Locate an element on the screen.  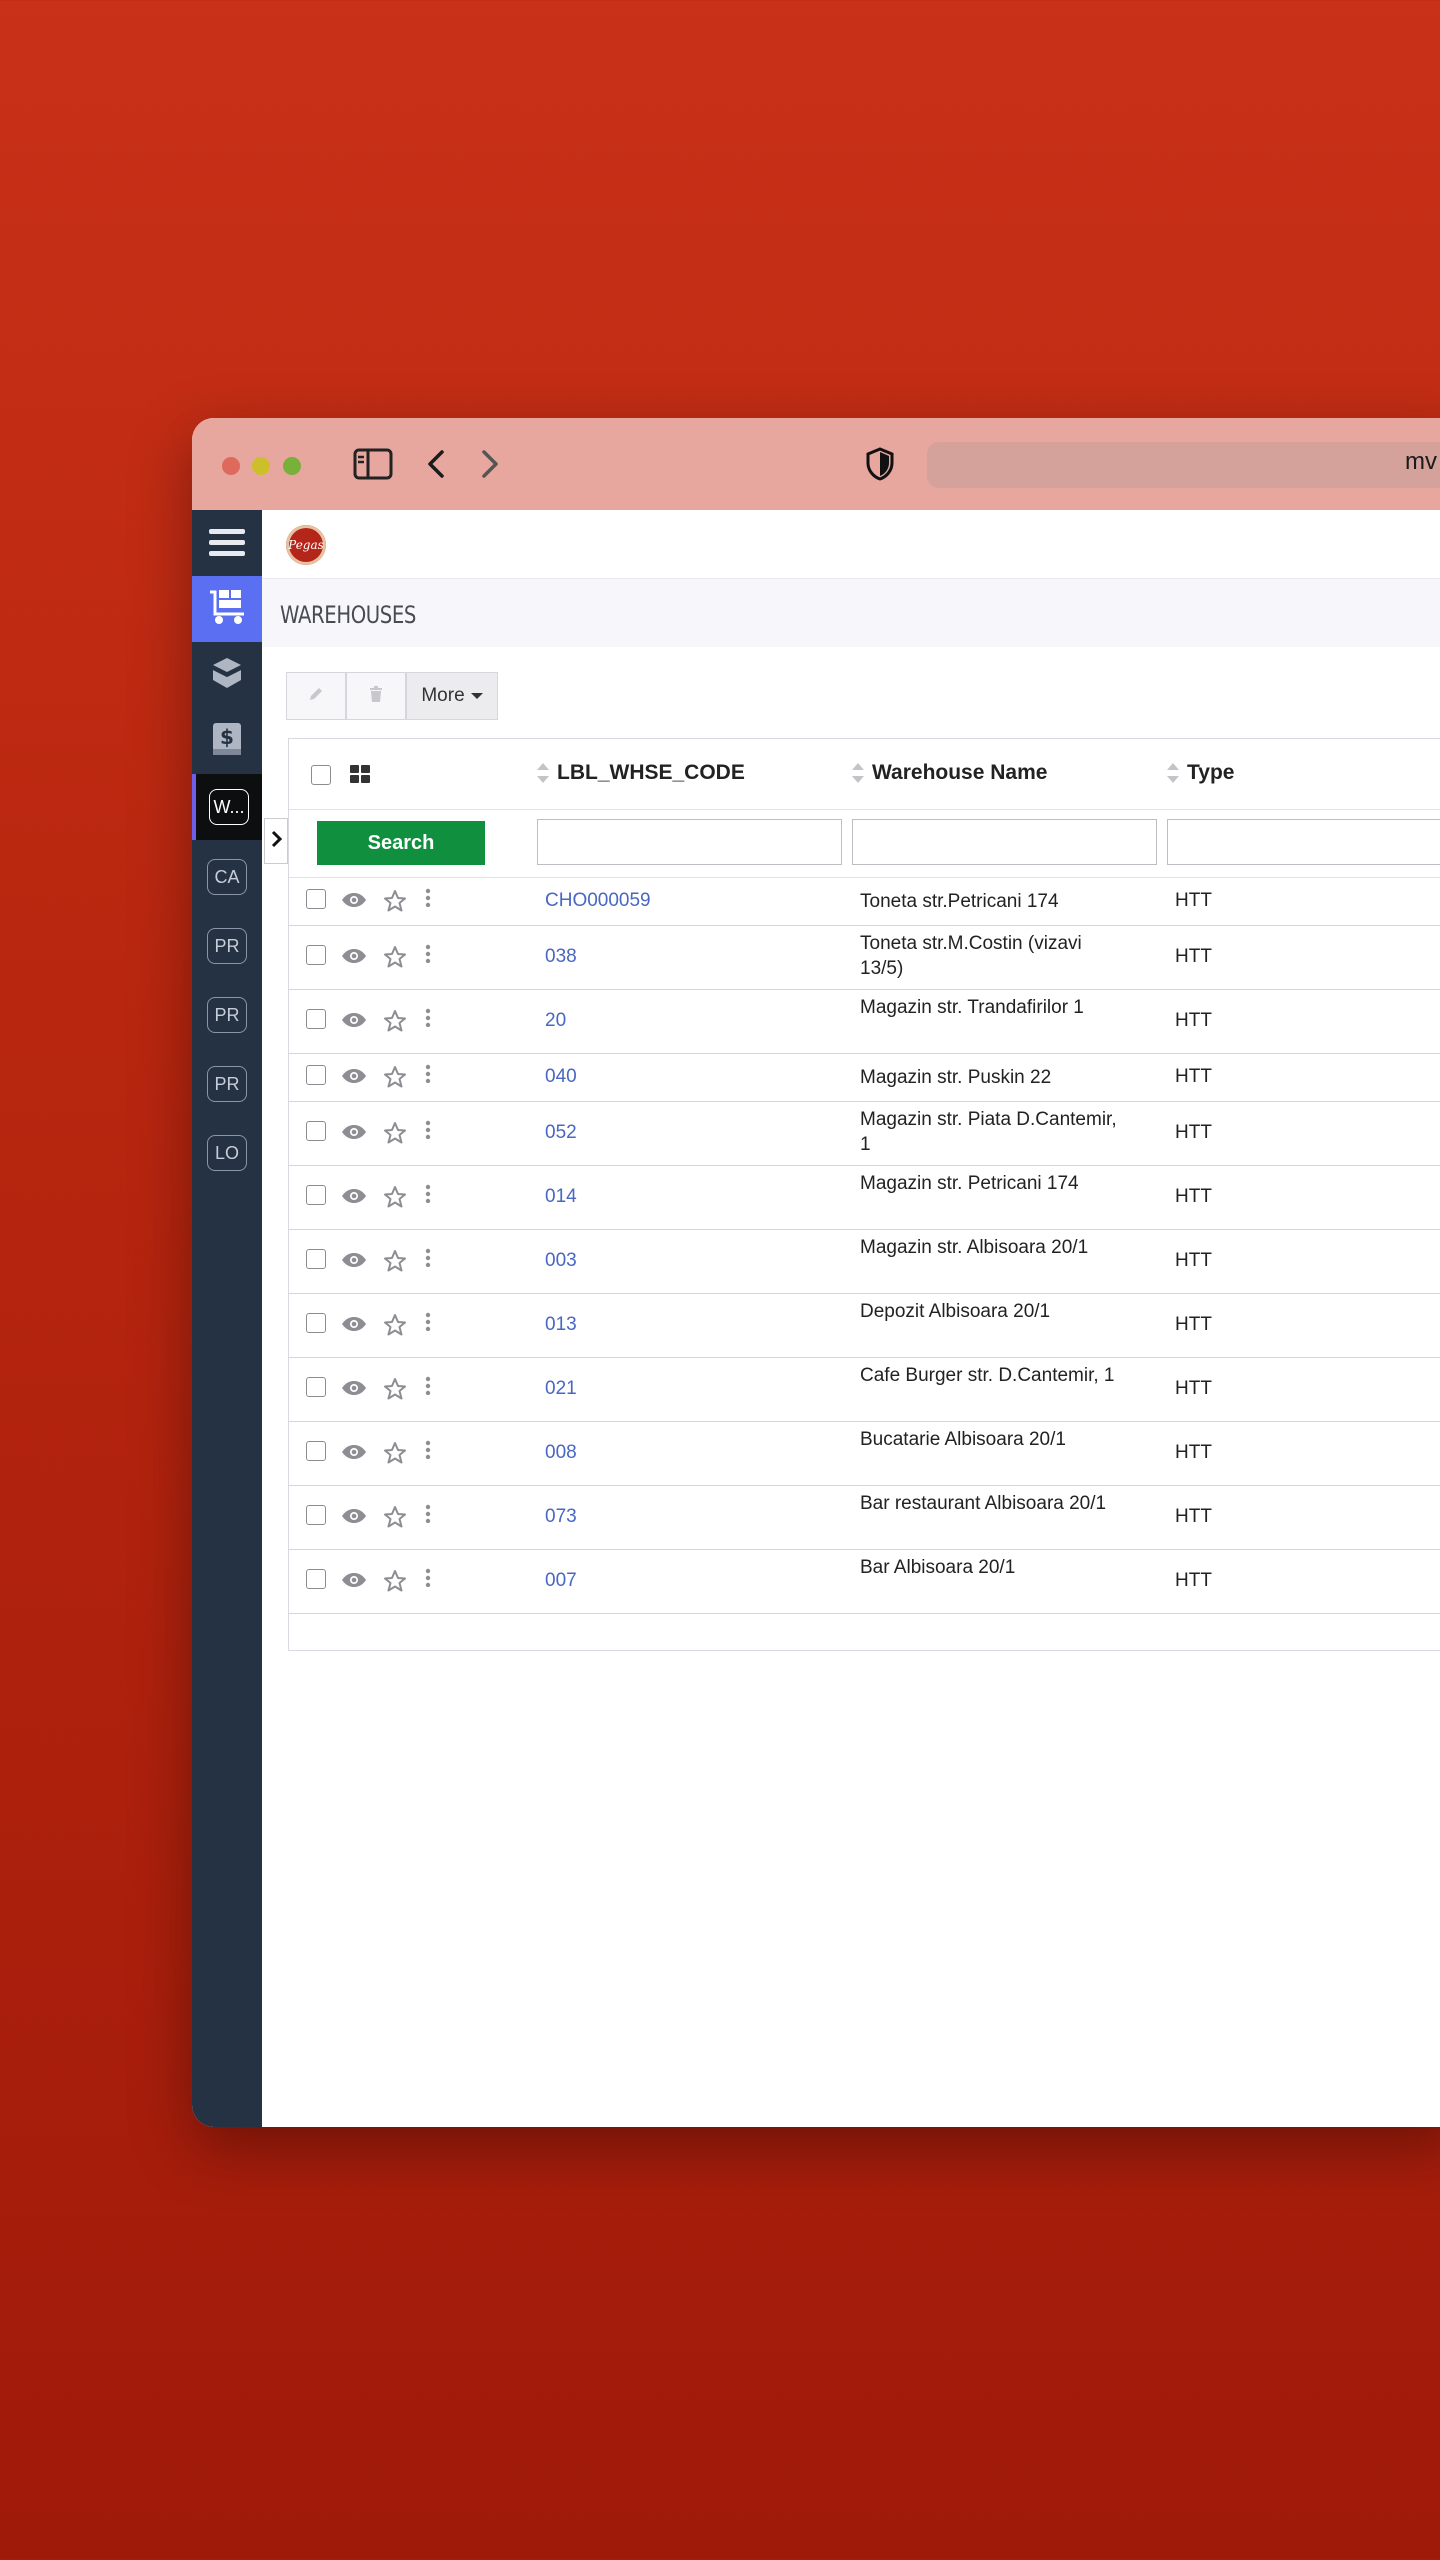
warehouse-code-link: 040 is located at coordinates (561, 1077).